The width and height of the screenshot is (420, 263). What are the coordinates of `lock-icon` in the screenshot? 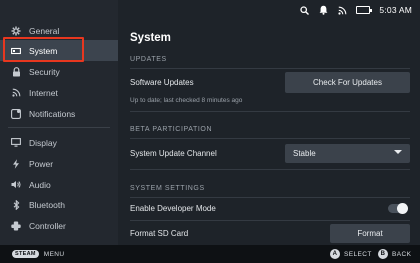 It's located at (16, 71).